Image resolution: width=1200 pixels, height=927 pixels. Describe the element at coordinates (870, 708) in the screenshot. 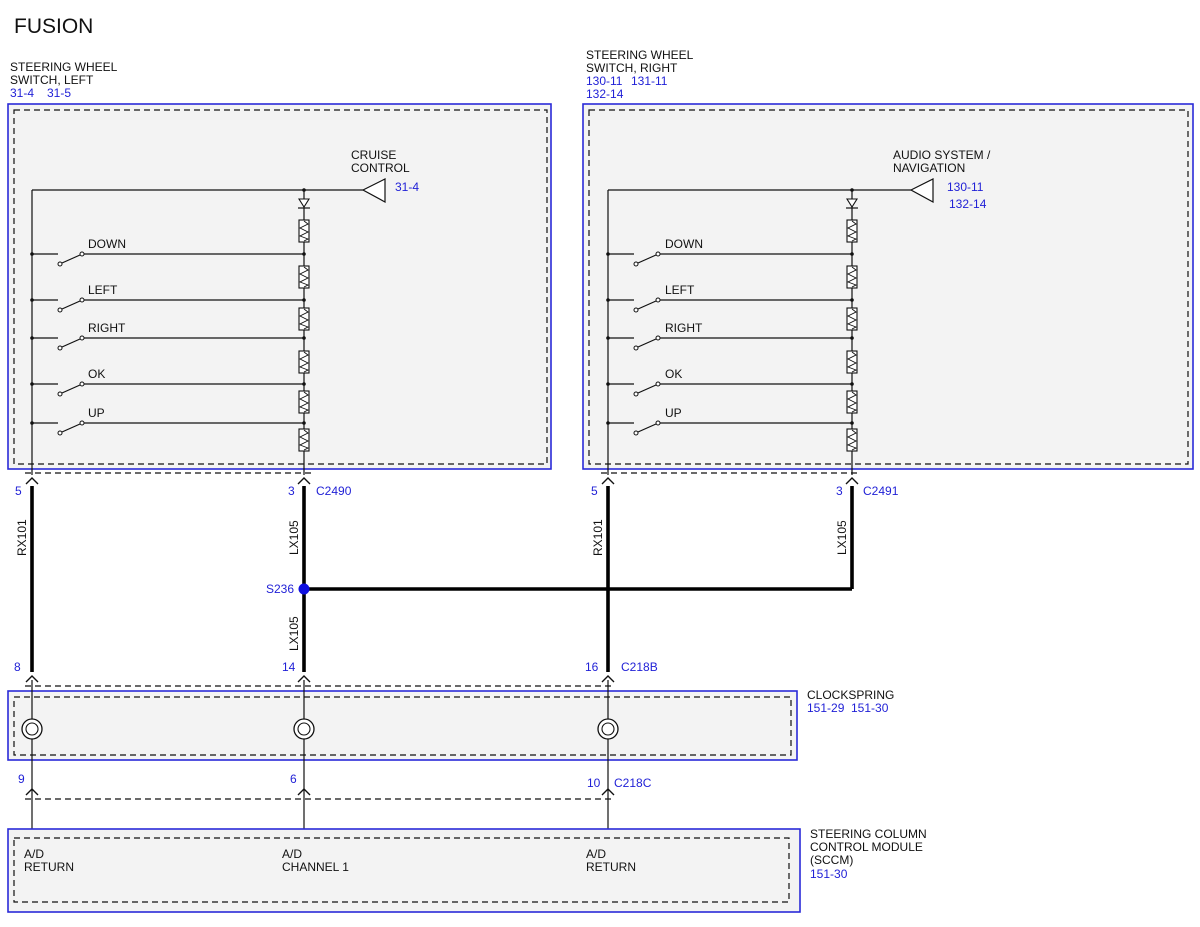

I see `clockspring-ref-2: 151-30` at that location.